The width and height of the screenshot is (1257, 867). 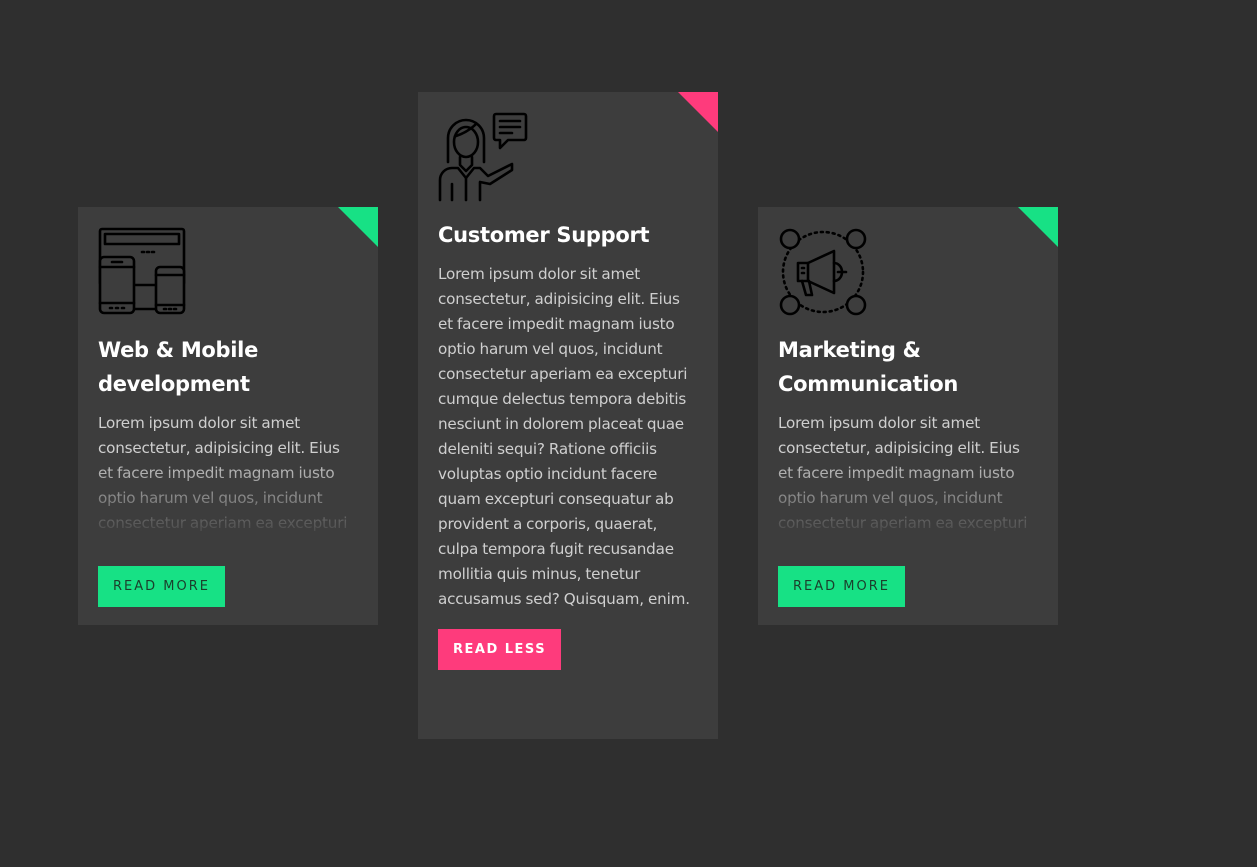 I want to click on card-title: Web & Mobile development, so click(x=178, y=367).